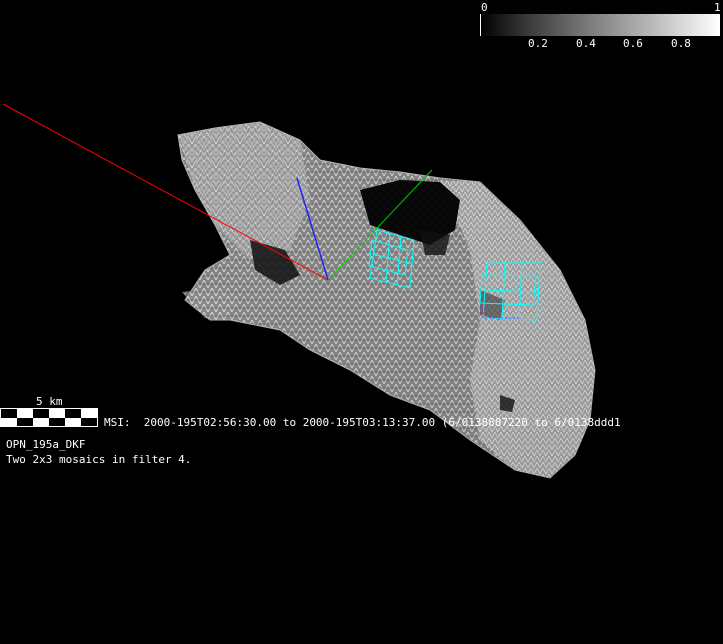  I want to click on colorbar-max-label: 1, so click(717, 7).